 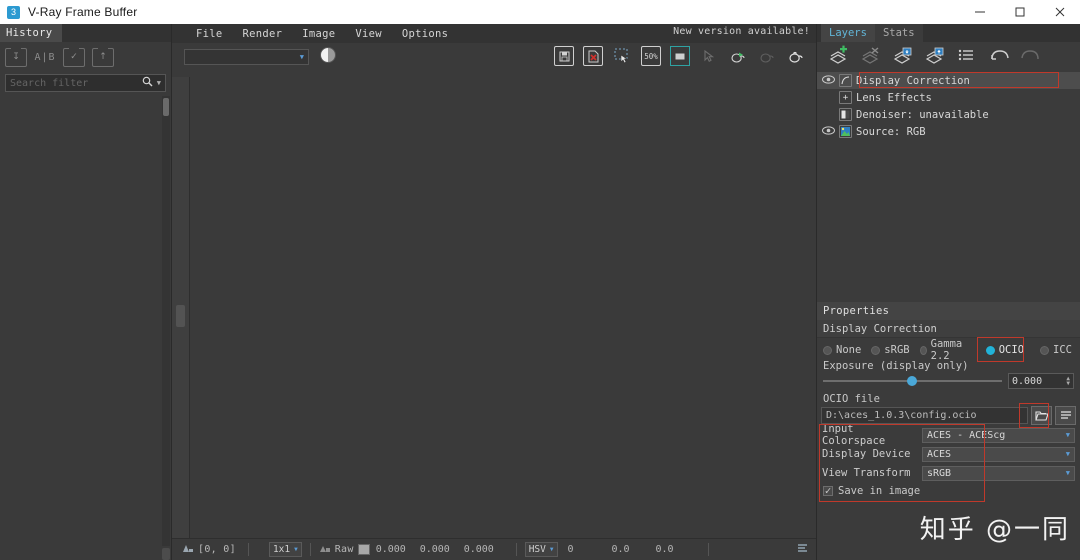 I want to click on exposure-slider, so click(x=912, y=381).